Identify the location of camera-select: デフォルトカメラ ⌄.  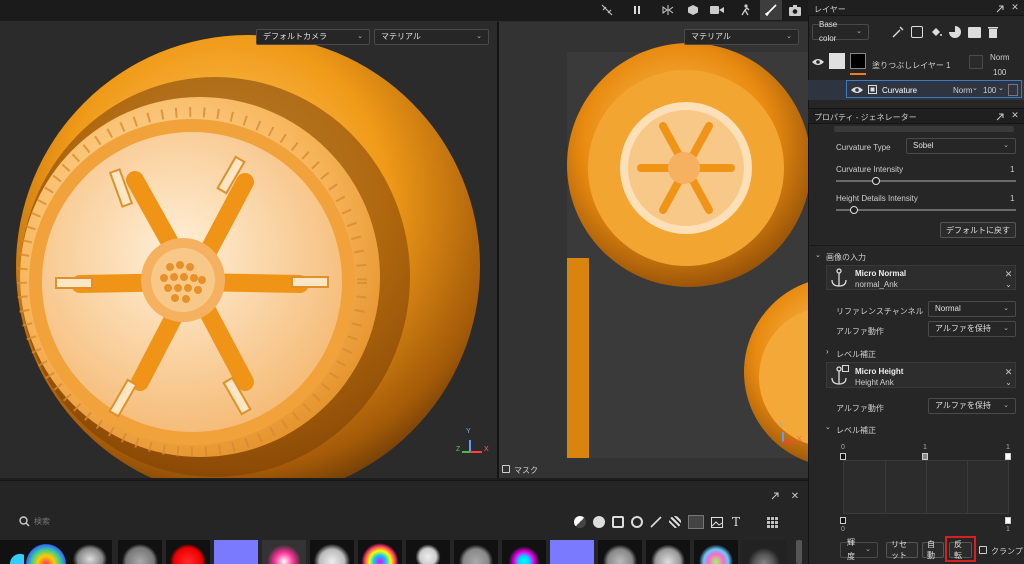
(313, 37).